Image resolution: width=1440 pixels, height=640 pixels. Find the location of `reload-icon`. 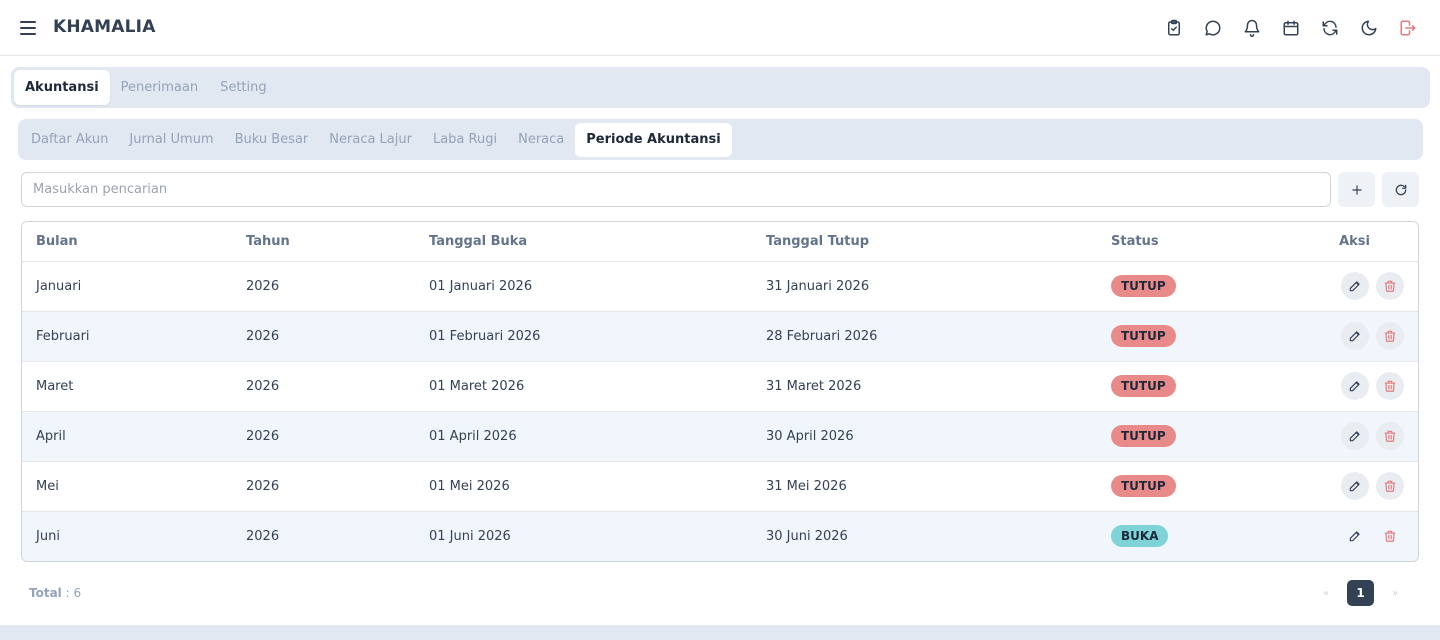

reload-icon is located at coordinates (1400, 189).